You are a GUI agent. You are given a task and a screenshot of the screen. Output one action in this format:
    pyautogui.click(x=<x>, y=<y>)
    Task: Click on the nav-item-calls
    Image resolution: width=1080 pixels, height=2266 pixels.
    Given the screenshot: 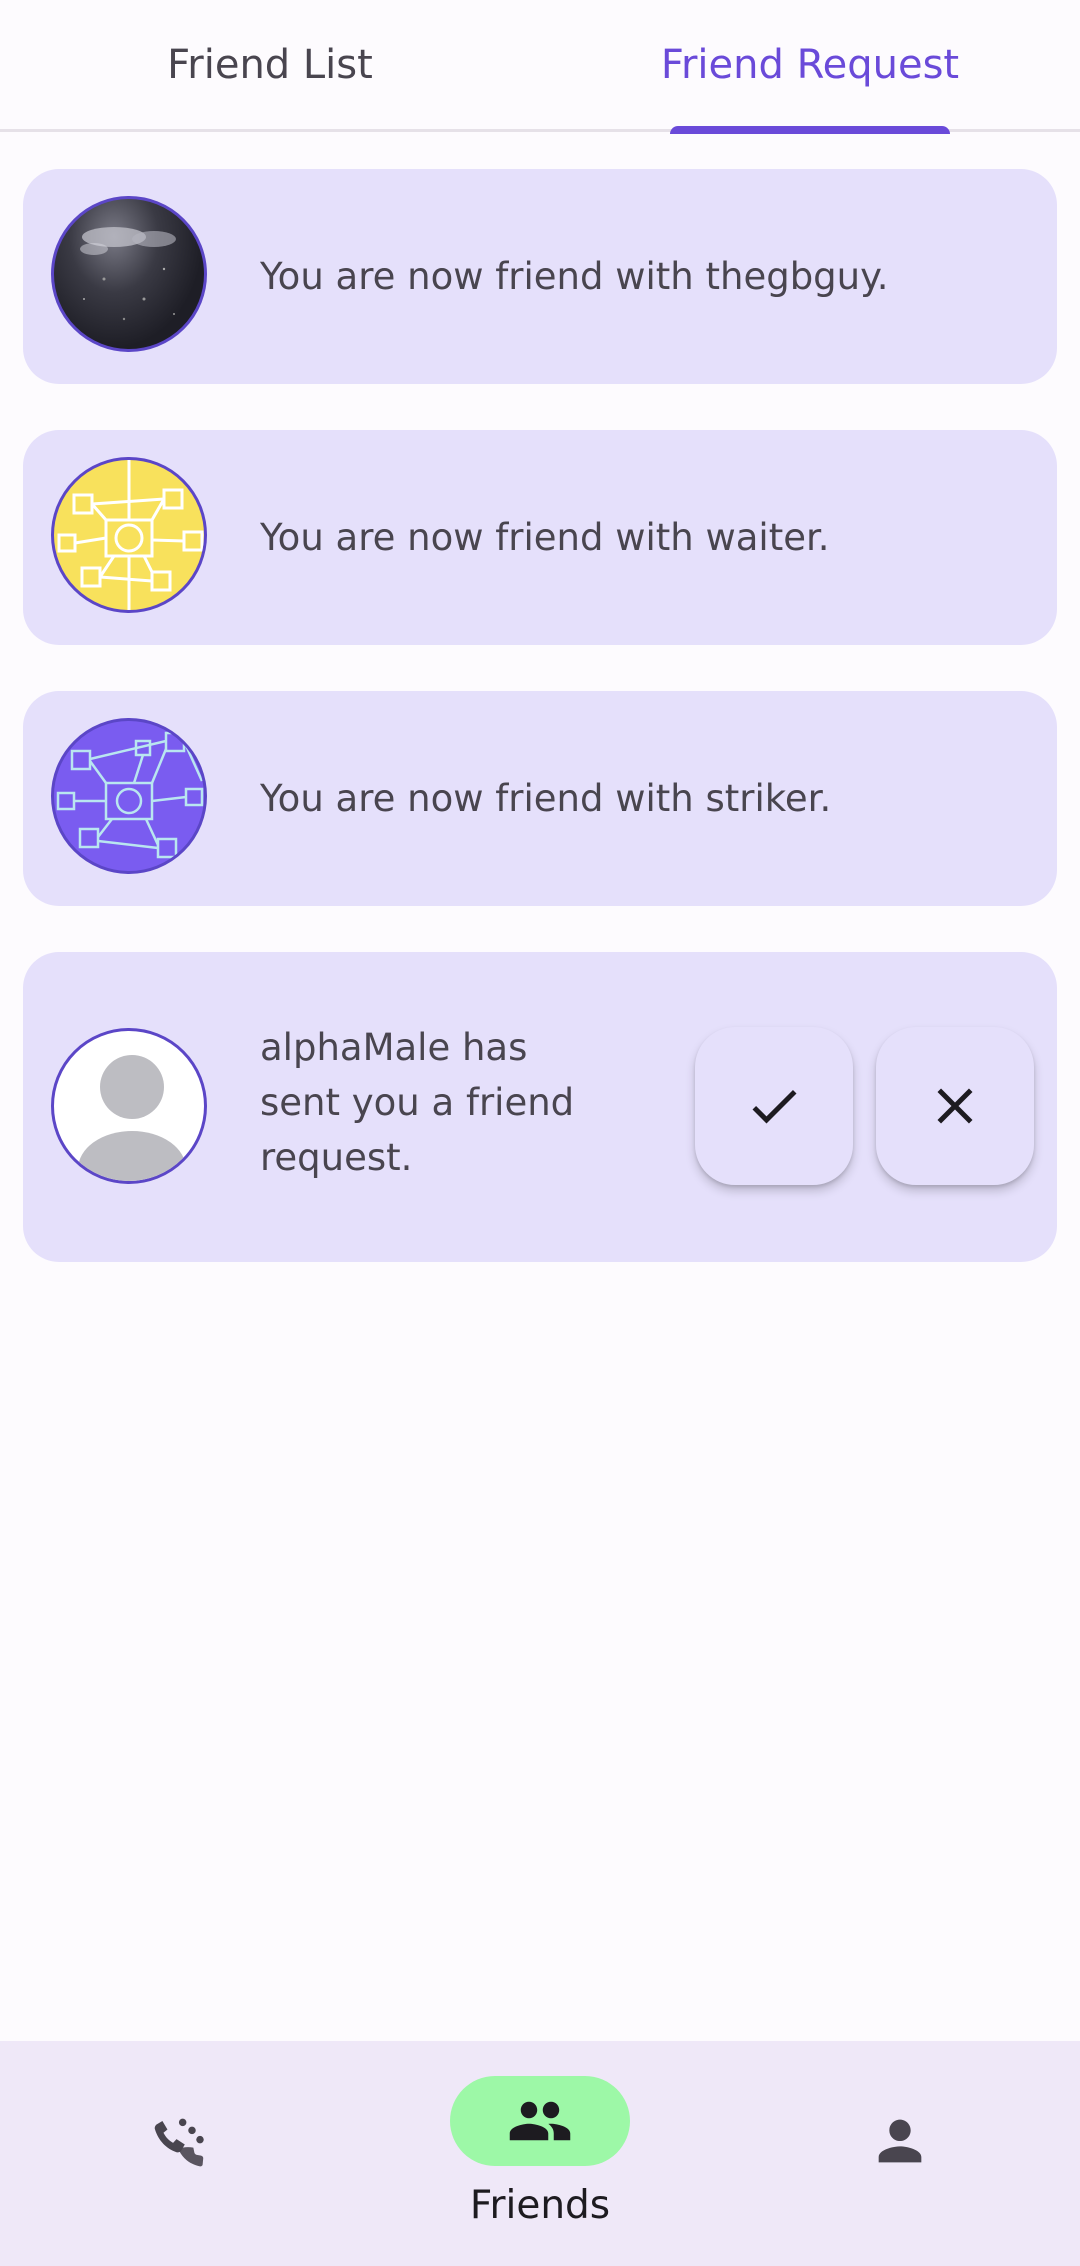 What is the action you would take?
    pyautogui.click(x=180, y=2141)
    